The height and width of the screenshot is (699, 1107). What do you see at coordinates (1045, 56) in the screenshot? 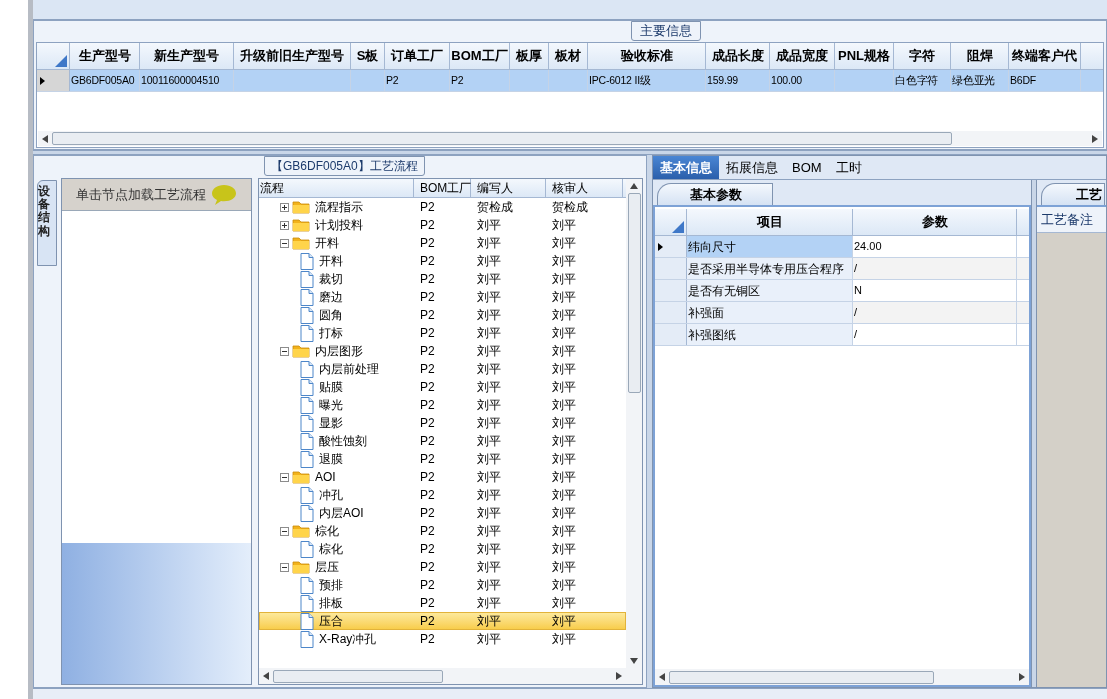
I see `column-header: 终端客户代` at bounding box center [1045, 56].